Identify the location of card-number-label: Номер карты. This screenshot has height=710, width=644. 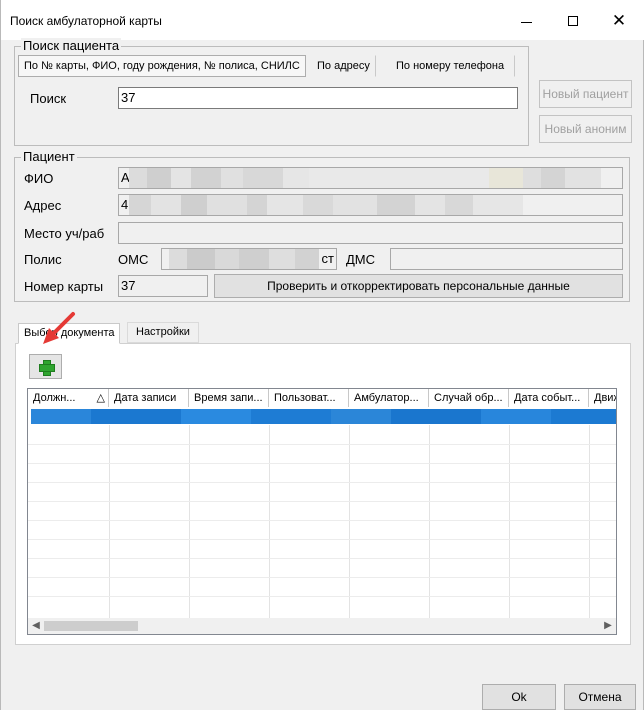
(64, 286).